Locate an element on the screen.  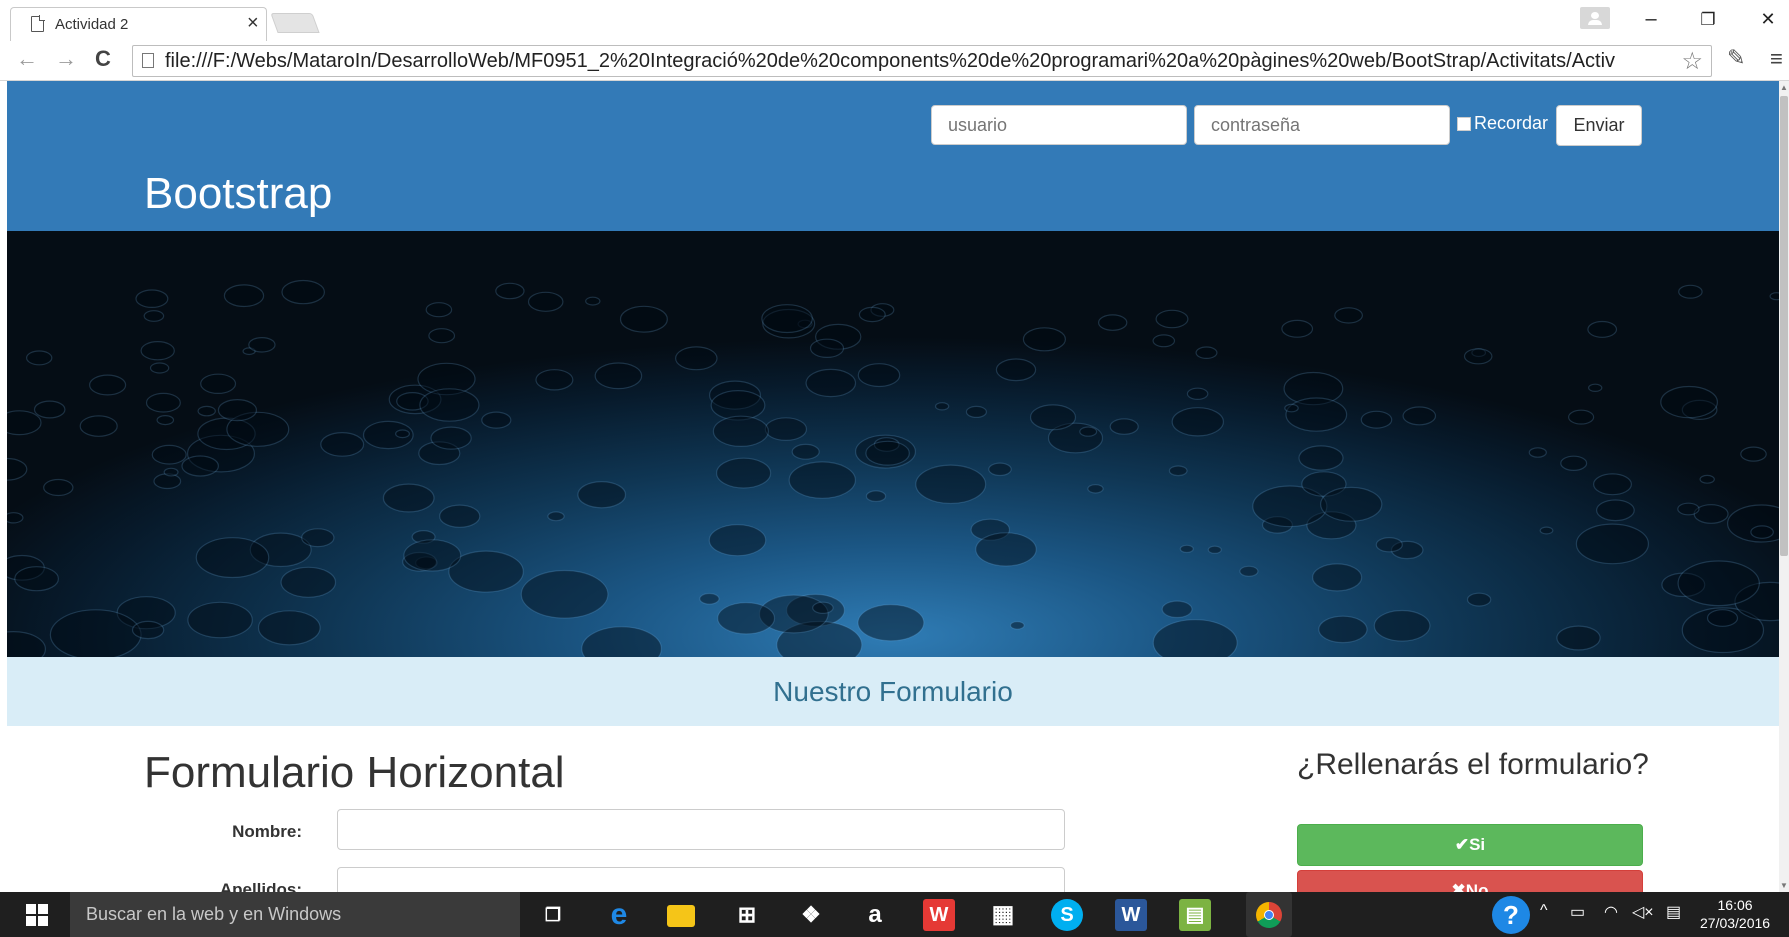
new-tab-button is located at coordinates (295, 23).